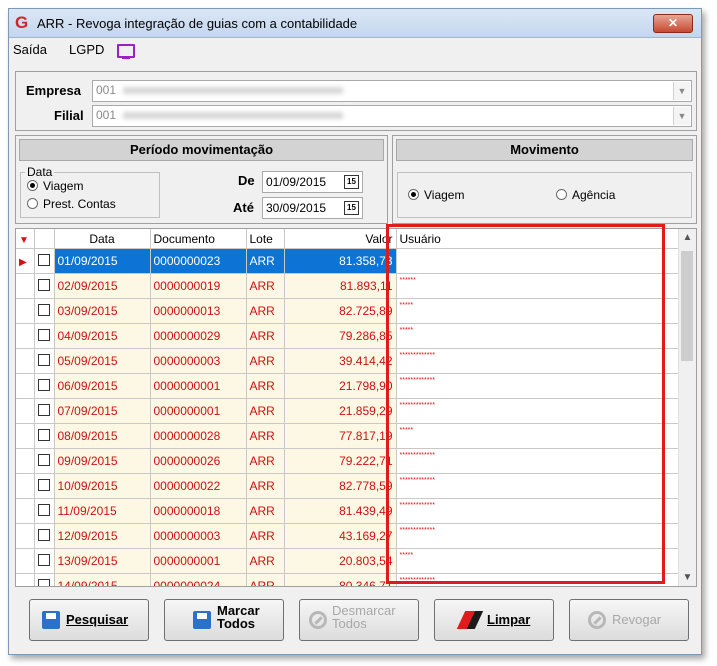  Describe the element at coordinates (102, 239) in the screenshot. I see `col-data: Data` at that location.